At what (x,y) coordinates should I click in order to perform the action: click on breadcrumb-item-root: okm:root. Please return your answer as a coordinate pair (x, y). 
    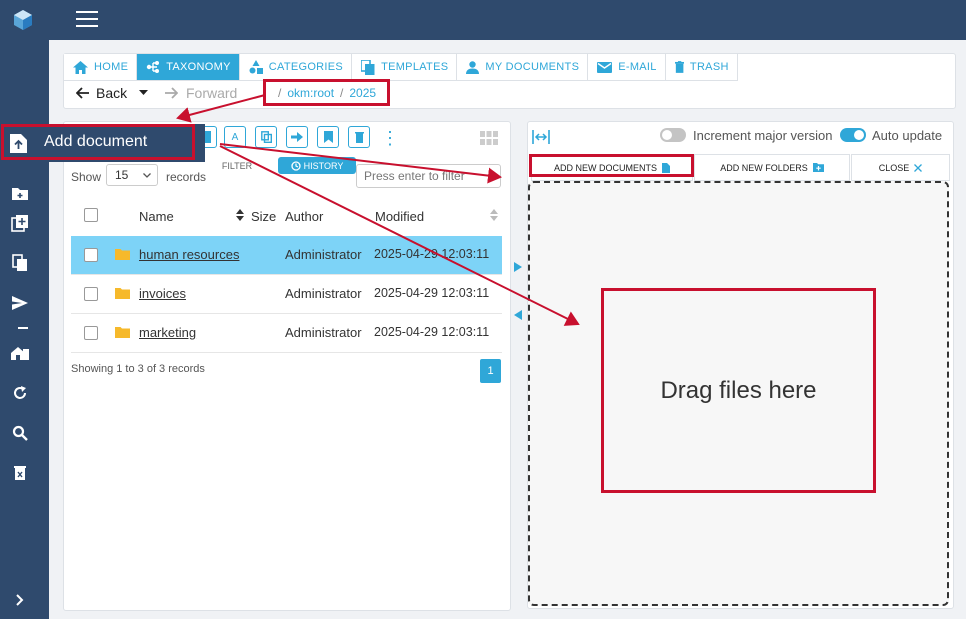
    Looking at the image, I should click on (310, 93).